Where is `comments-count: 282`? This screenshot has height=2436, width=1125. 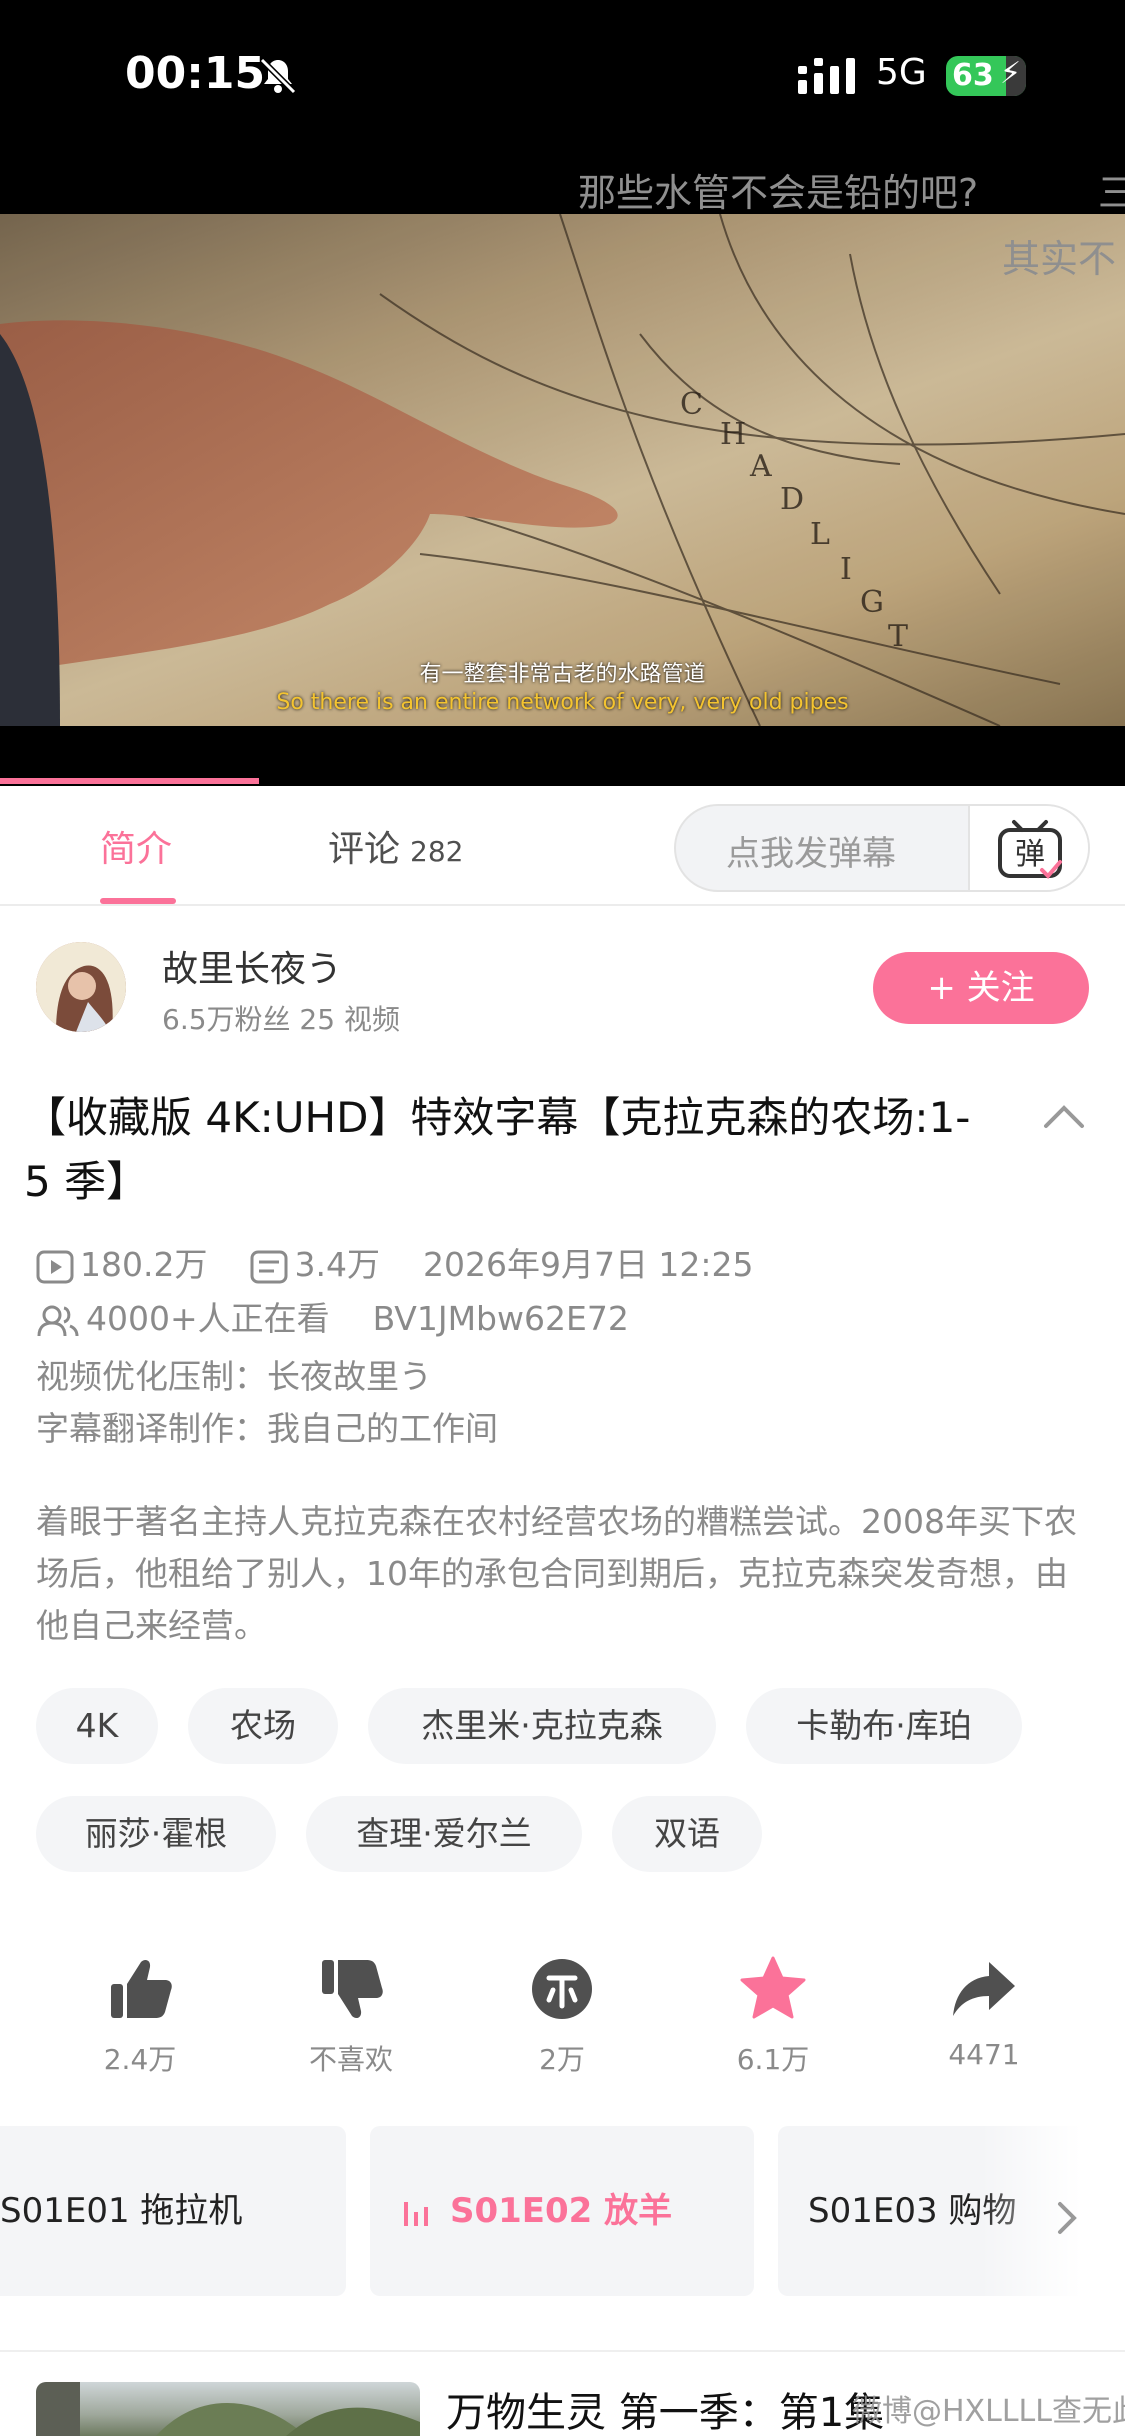
comments-count: 282 is located at coordinates (437, 851).